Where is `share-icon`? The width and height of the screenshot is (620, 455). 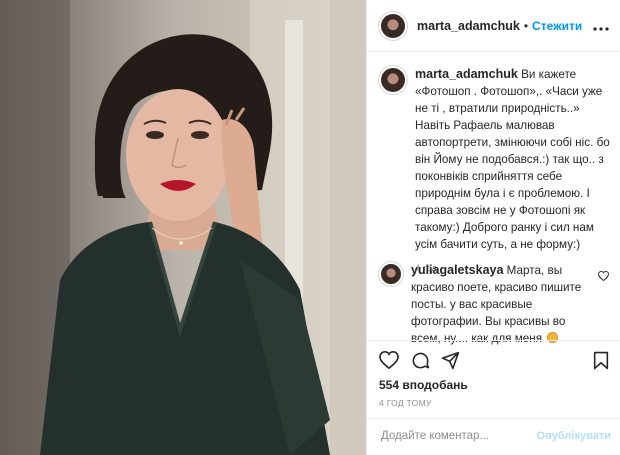 share-icon is located at coordinates (450, 363).